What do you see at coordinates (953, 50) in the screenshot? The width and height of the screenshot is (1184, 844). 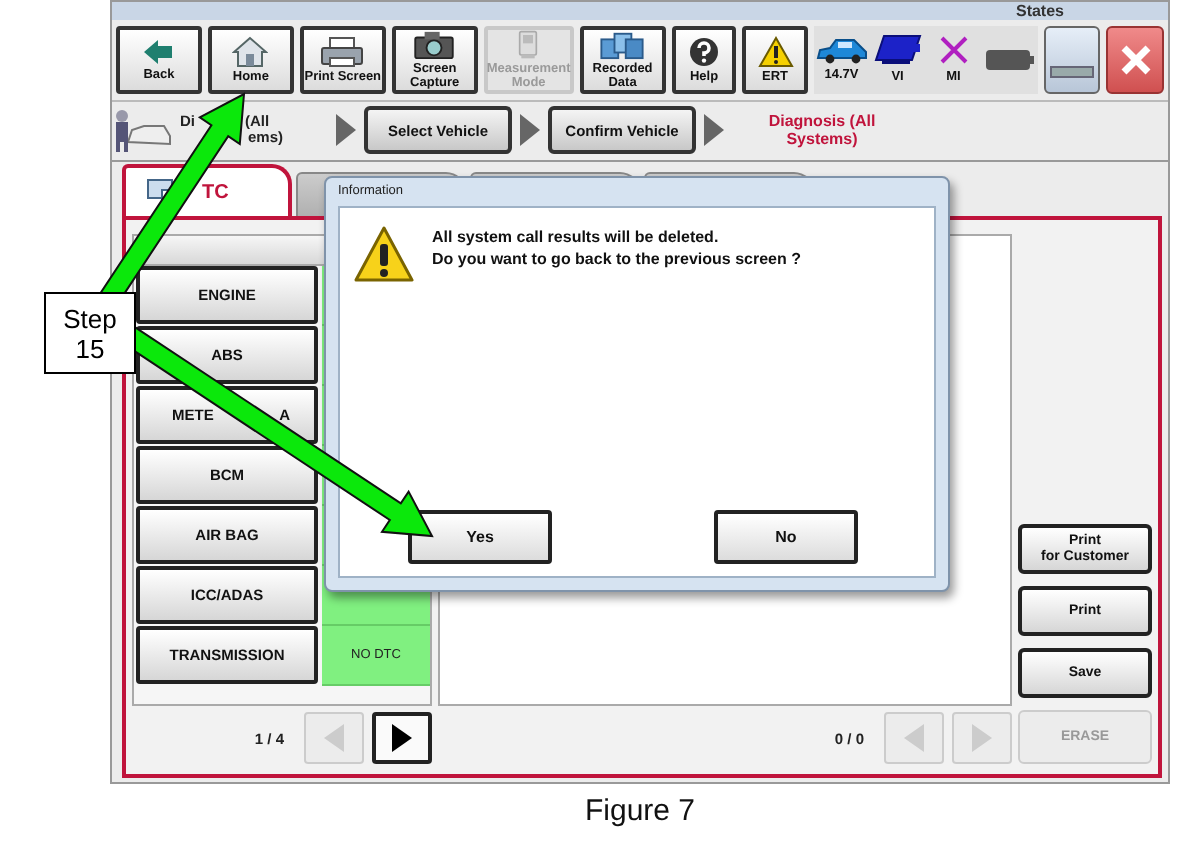 I see `cross-icon` at bounding box center [953, 50].